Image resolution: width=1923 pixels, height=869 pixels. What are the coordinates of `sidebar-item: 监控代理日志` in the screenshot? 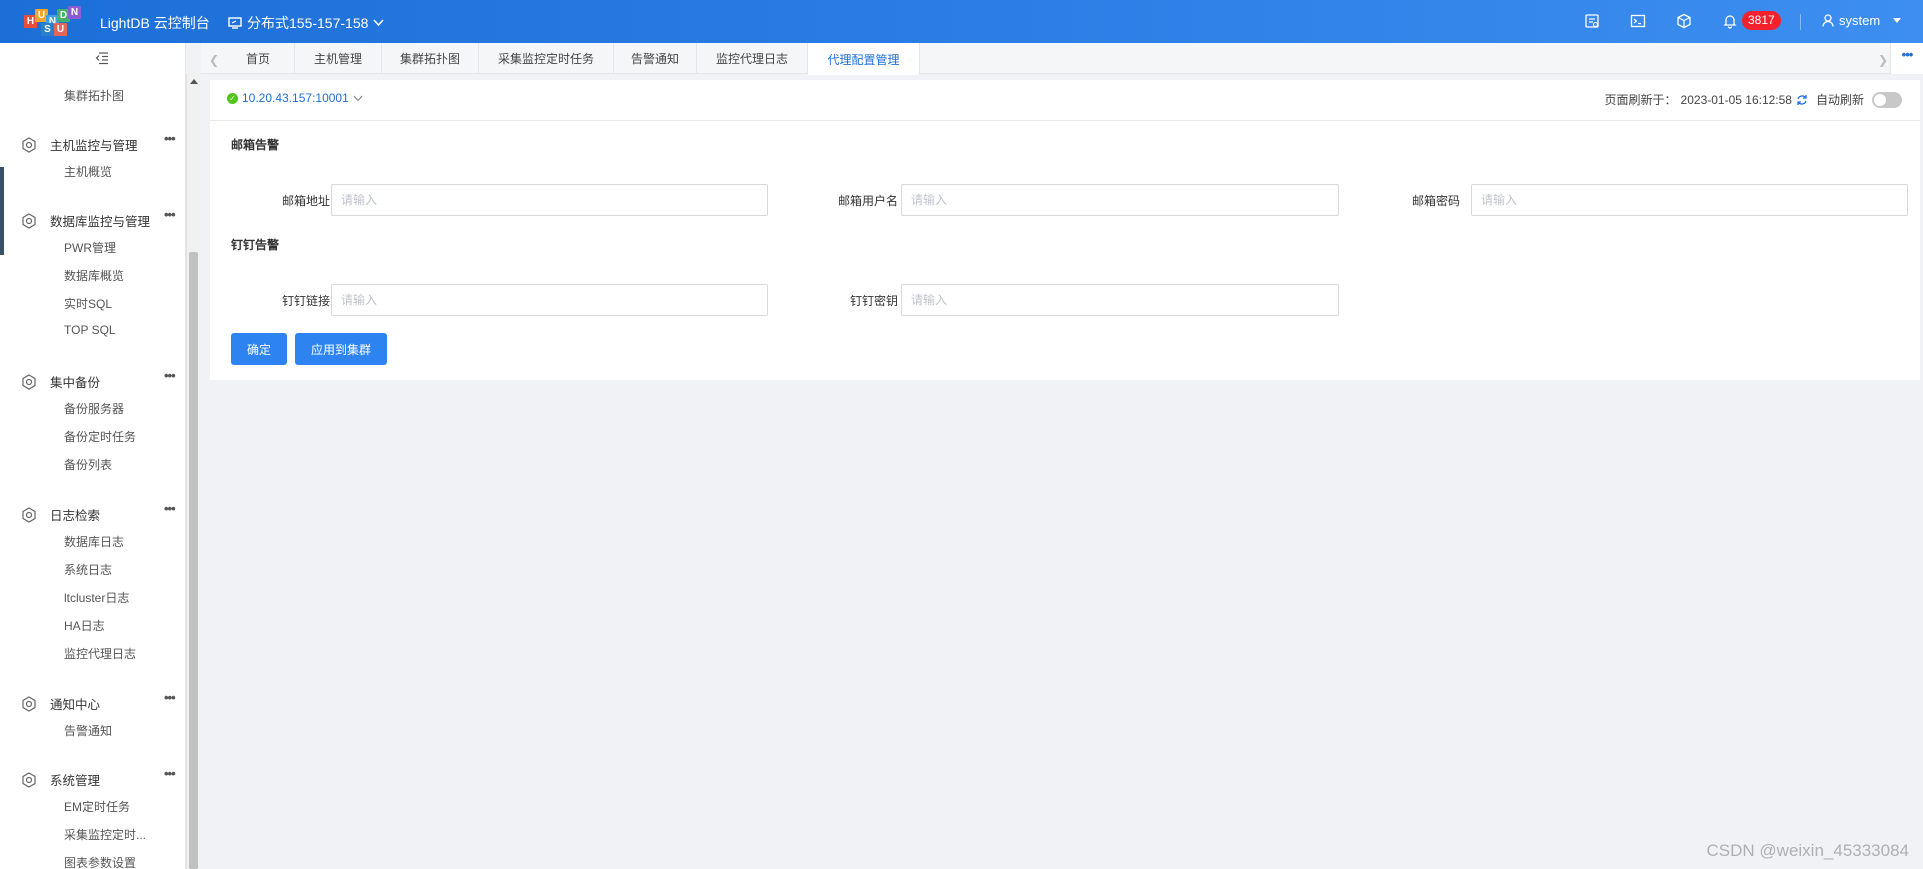 It's located at (100, 653).